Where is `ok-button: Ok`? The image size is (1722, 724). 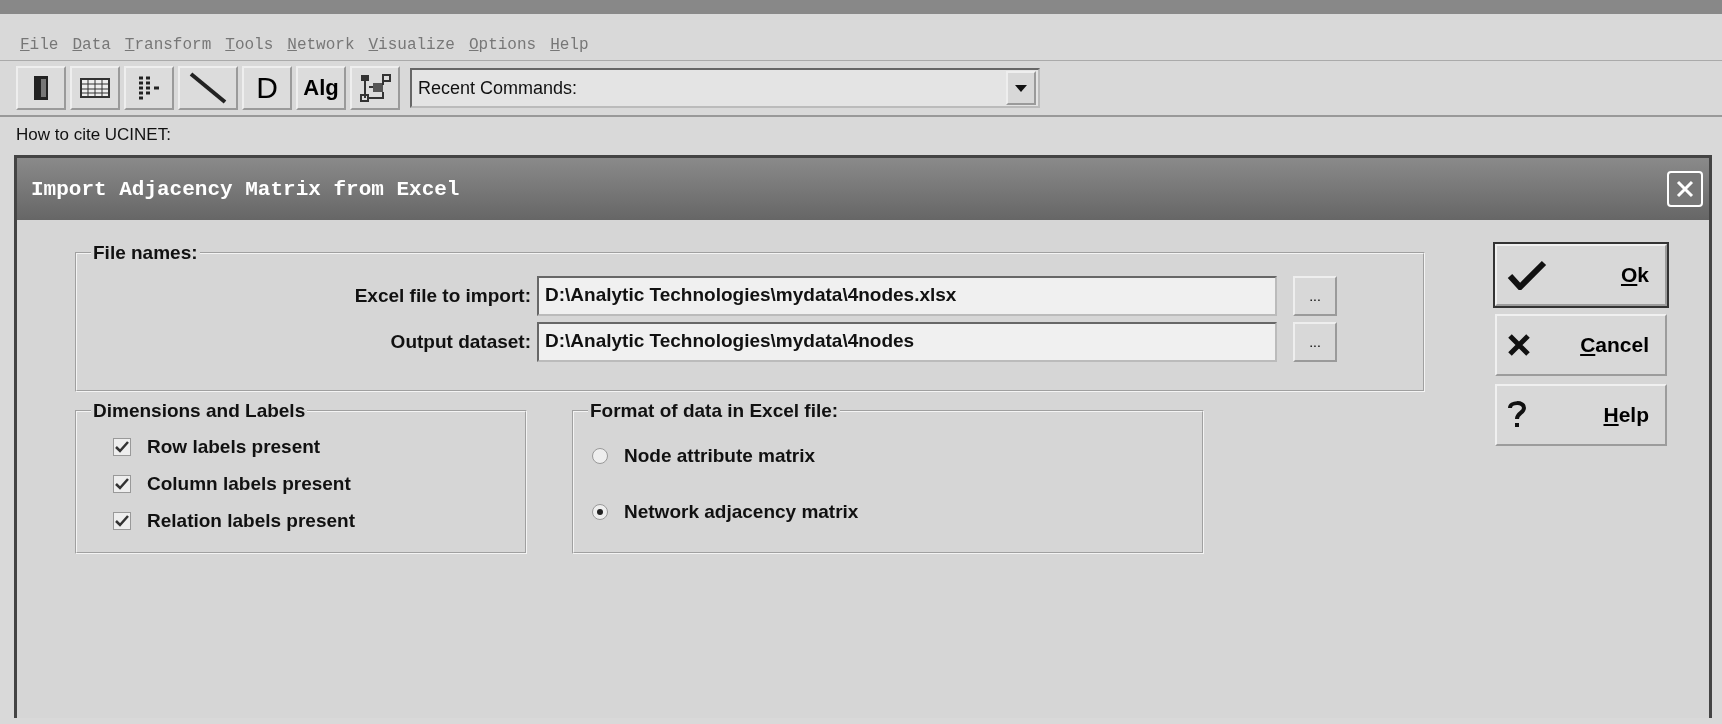
ok-button: Ok is located at coordinates (1581, 275).